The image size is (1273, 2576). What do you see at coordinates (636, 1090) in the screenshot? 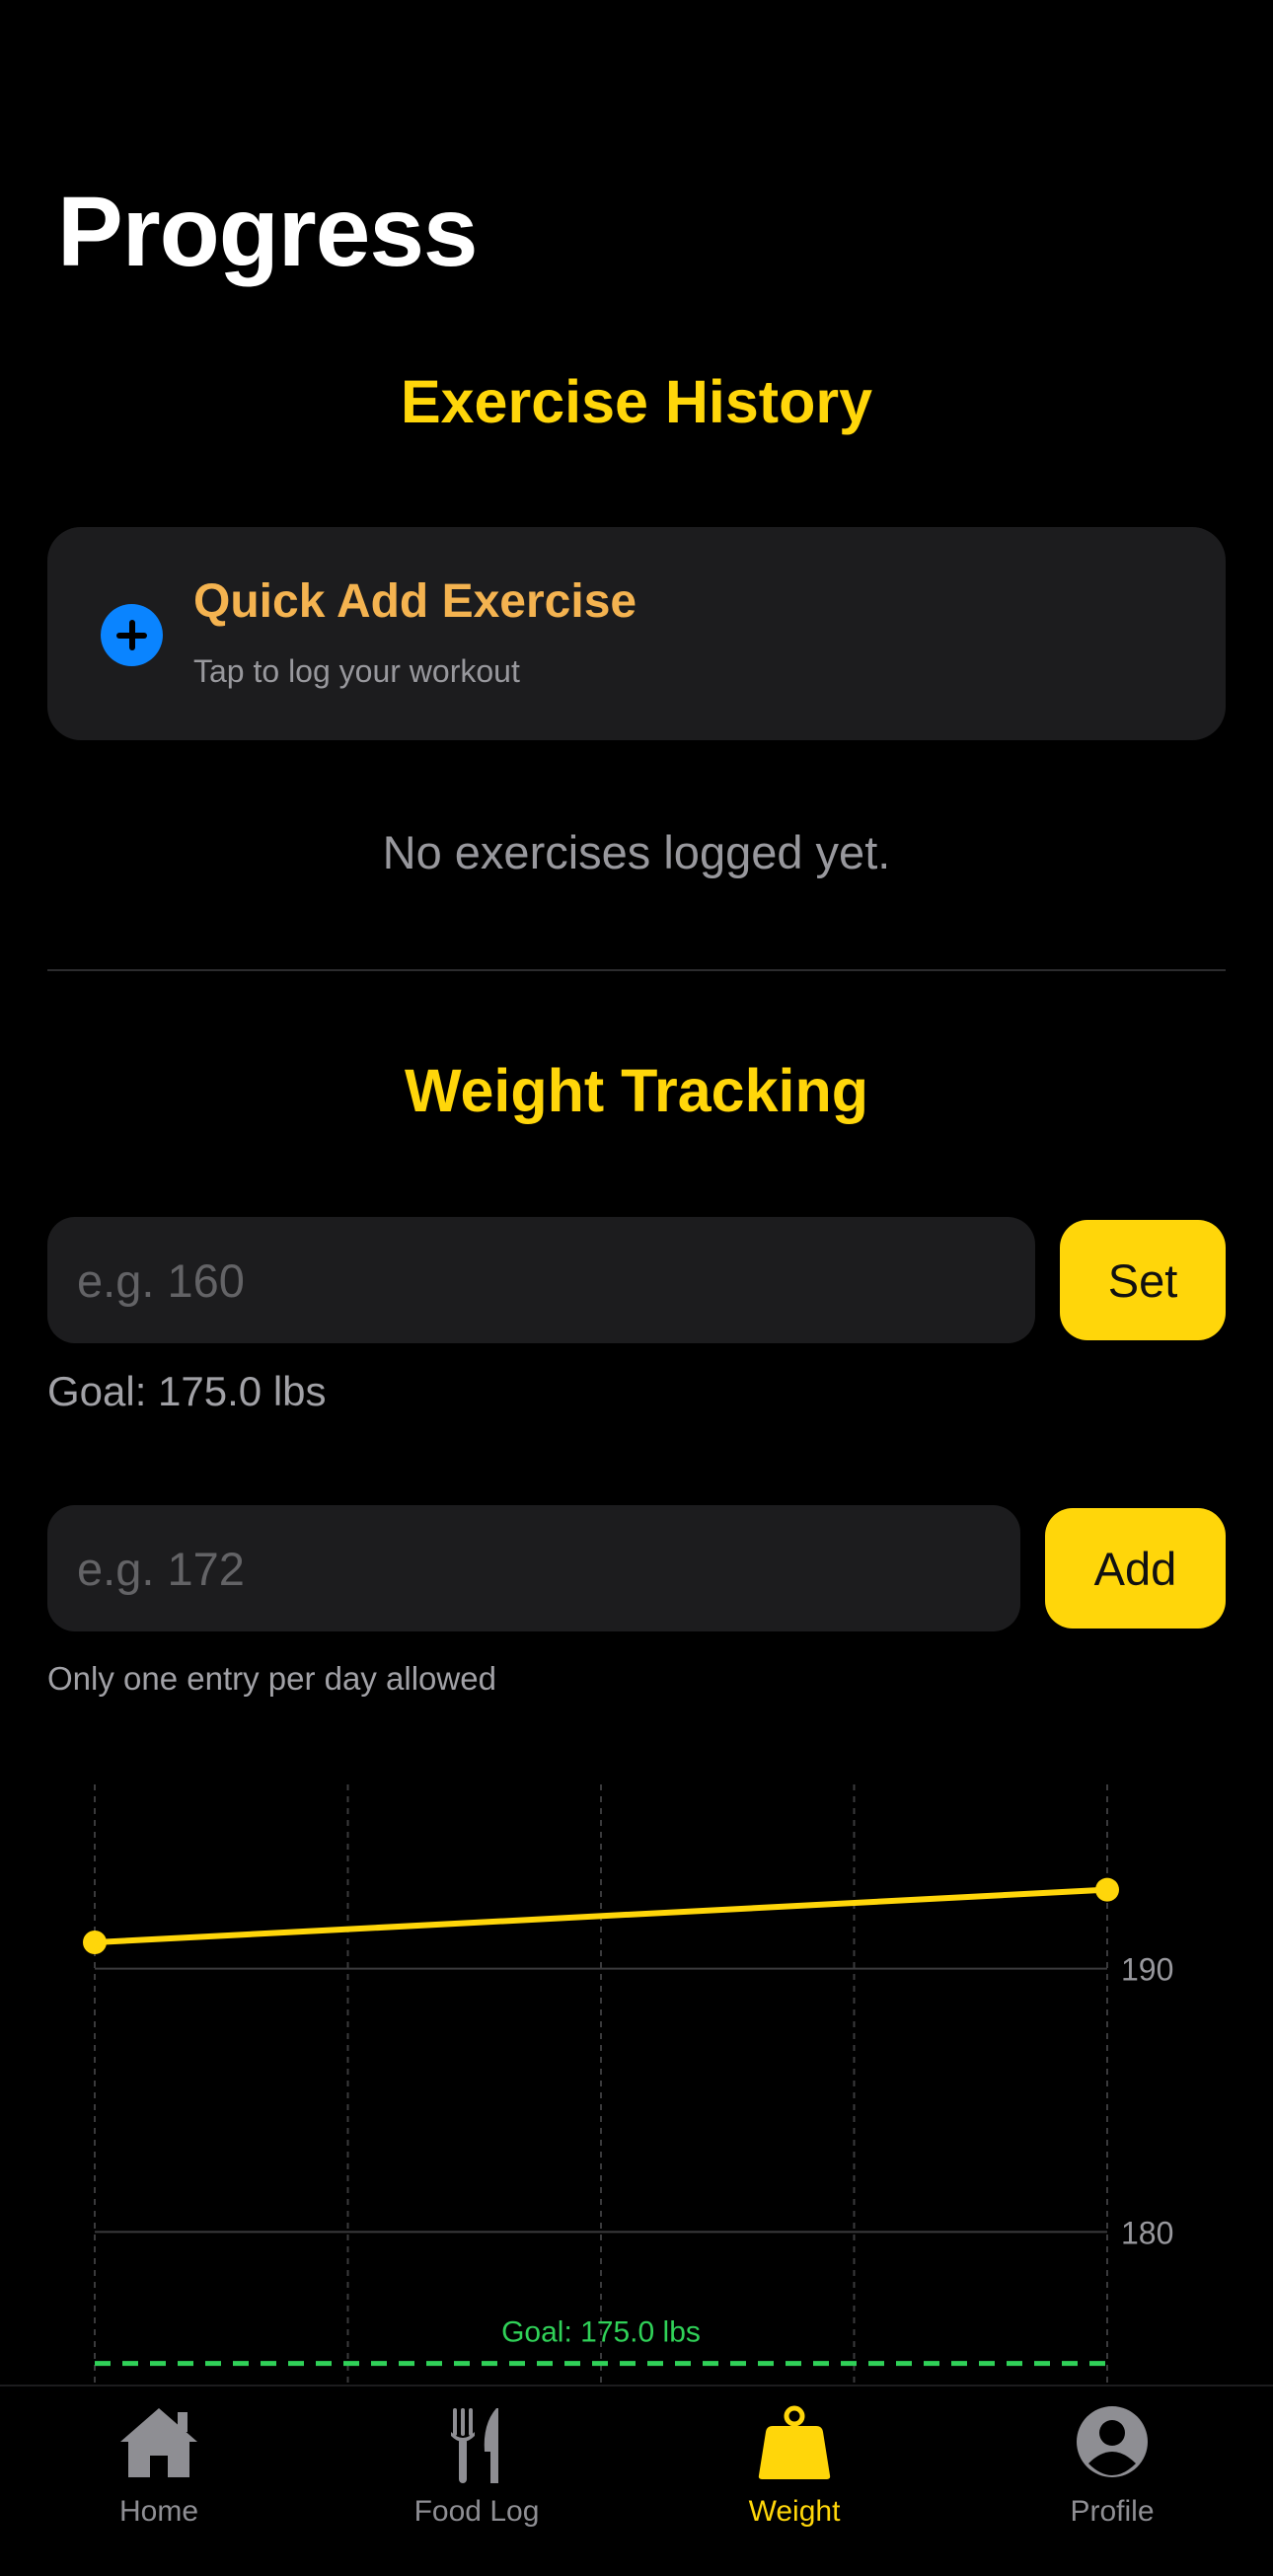
I see `weight-tracking-title: Weight Tracking` at bounding box center [636, 1090].